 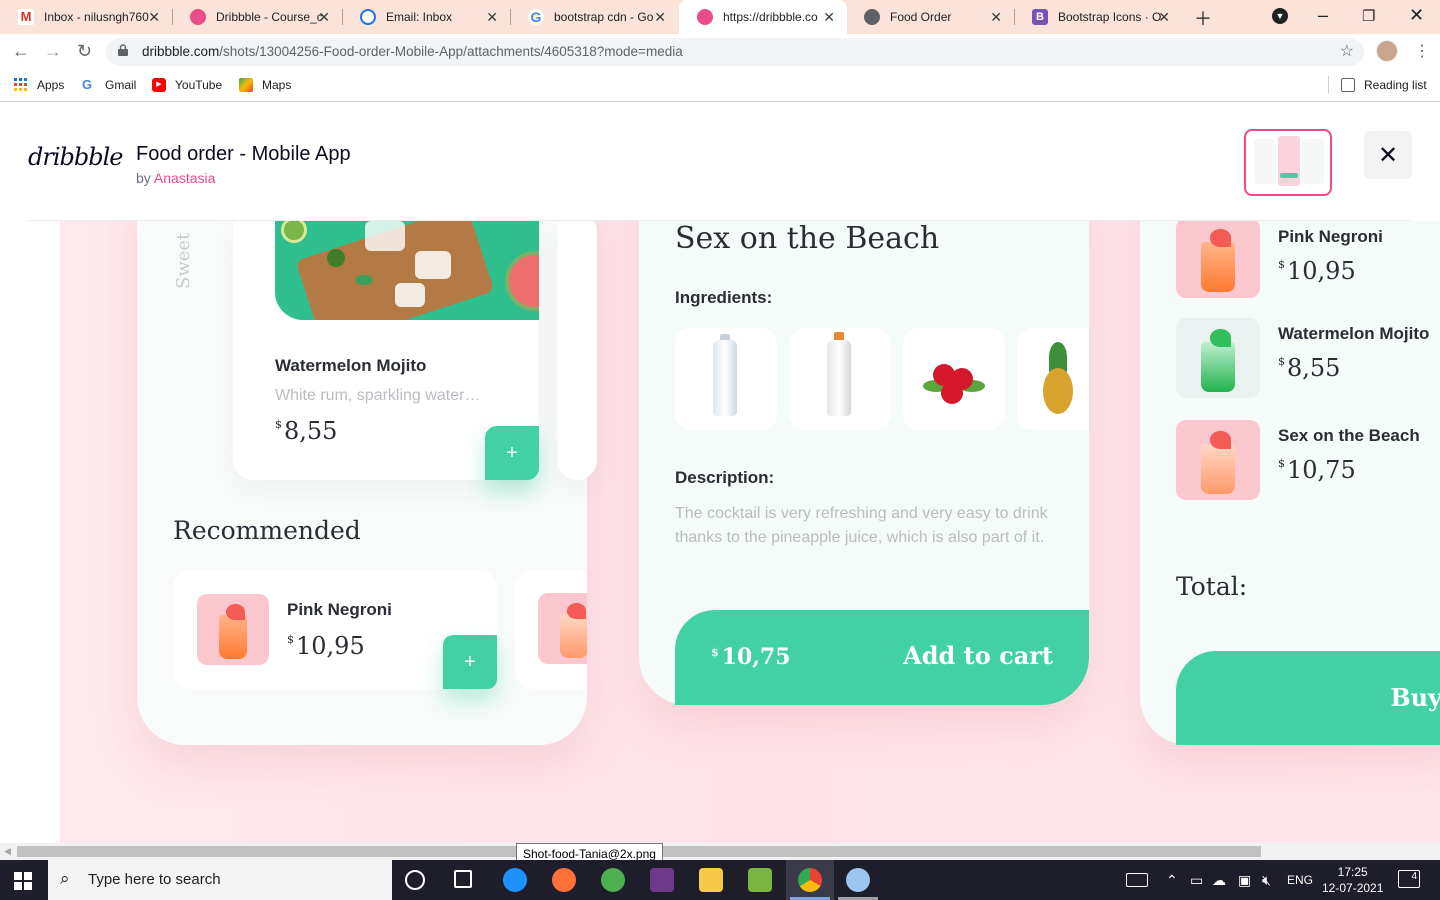 I want to click on dribbble-logo: dribbble, so click(x=75, y=157).